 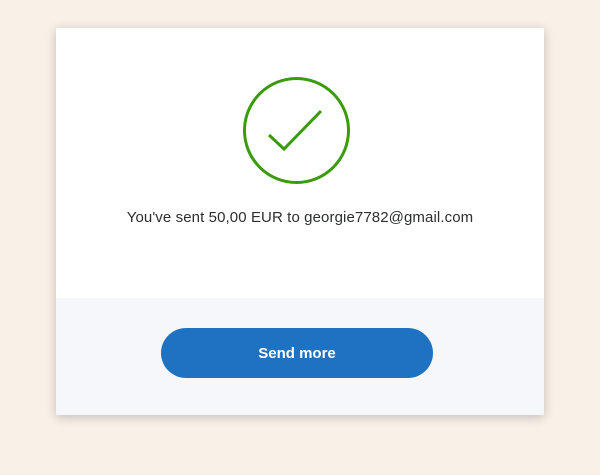 What do you see at coordinates (297, 353) in the screenshot?
I see `send-more-button: Send more` at bounding box center [297, 353].